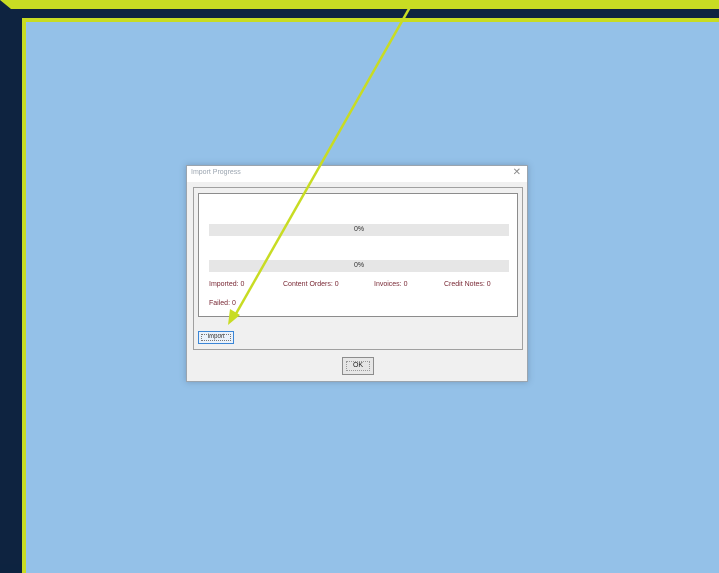 This screenshot has height=573, width=719. What do you see at coordinates (216, 172) in the screenshot?
I see `window-title: Import Progress` at bounding box center [216, 172].